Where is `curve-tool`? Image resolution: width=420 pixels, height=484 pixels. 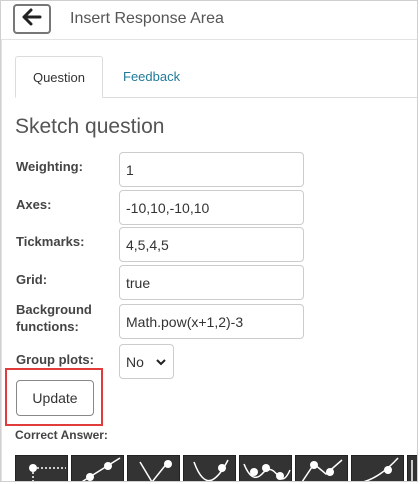 curve-tool is located at coordinates (209, 468).